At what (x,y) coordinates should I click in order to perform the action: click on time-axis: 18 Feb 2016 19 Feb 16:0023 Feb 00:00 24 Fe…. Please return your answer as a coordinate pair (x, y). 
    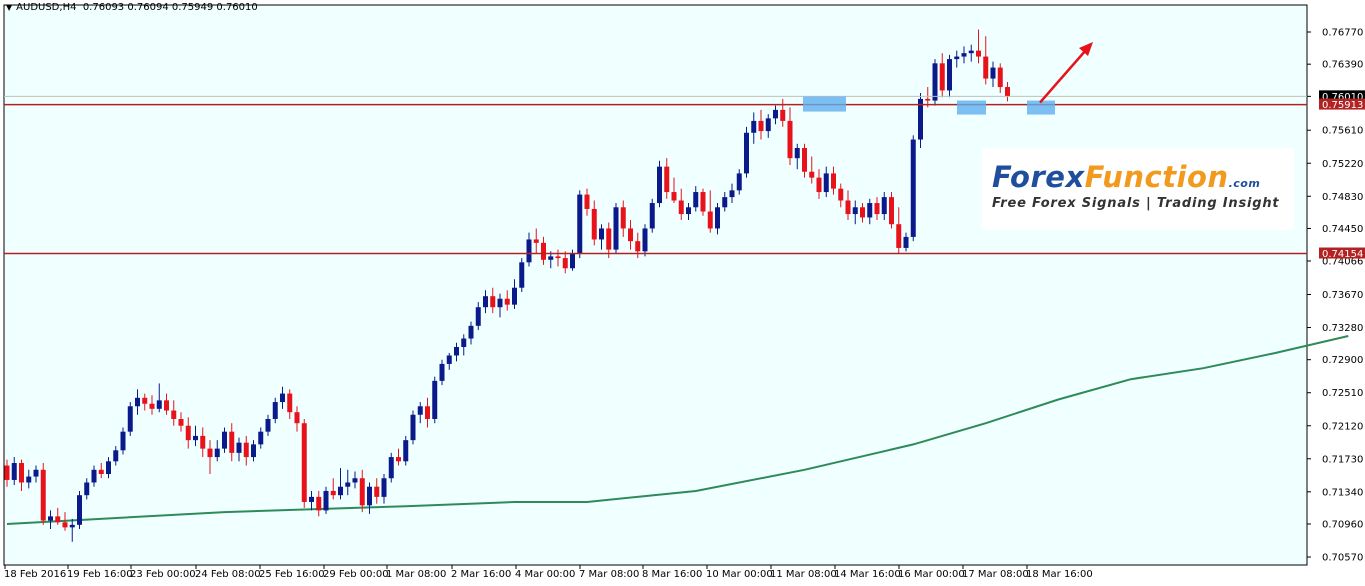
    Looking at the image, I should click on (548, 572).